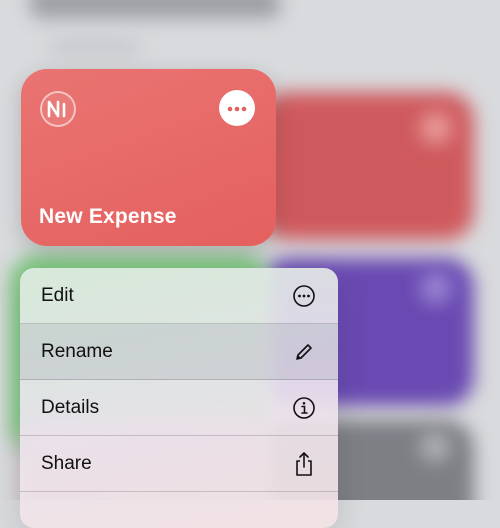 The width and height of the screenshot is (500, 528). What do you see at coordinates (95, 47) in the screenshot?
I see `background-subtitle-bar` at bounding box center [95, 47].